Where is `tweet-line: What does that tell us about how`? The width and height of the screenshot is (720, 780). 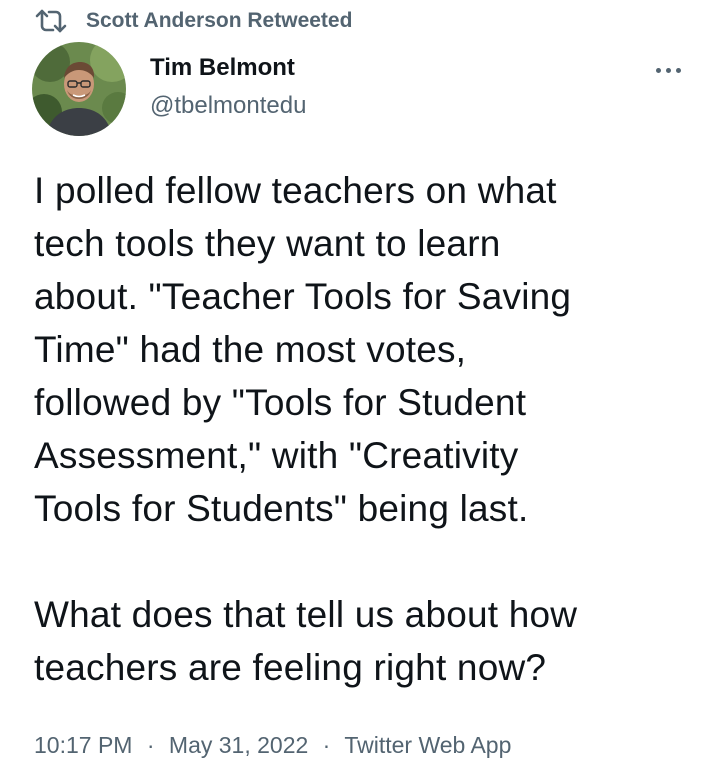 tweet-line: What does that tell us about how is located at coordinates (306, 614).